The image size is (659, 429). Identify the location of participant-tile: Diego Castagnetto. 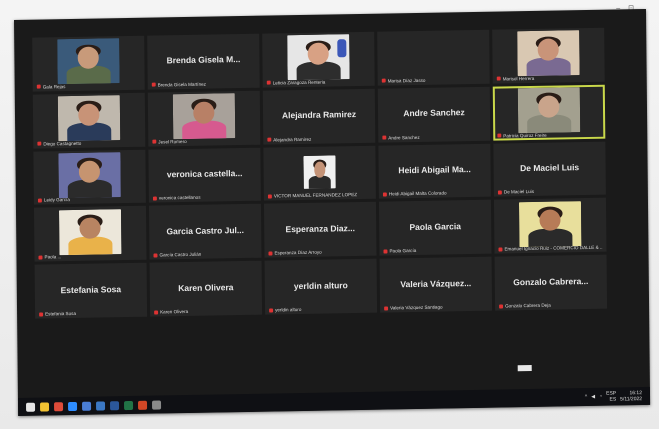
(89, 120).